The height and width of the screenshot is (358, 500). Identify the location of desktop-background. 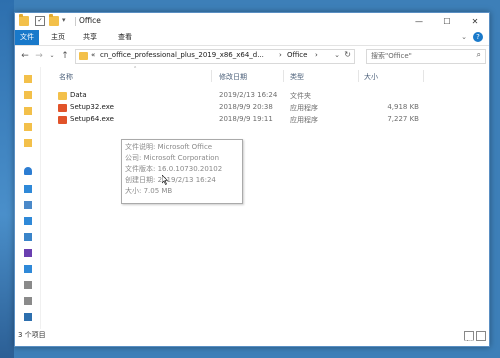
(7, 179).